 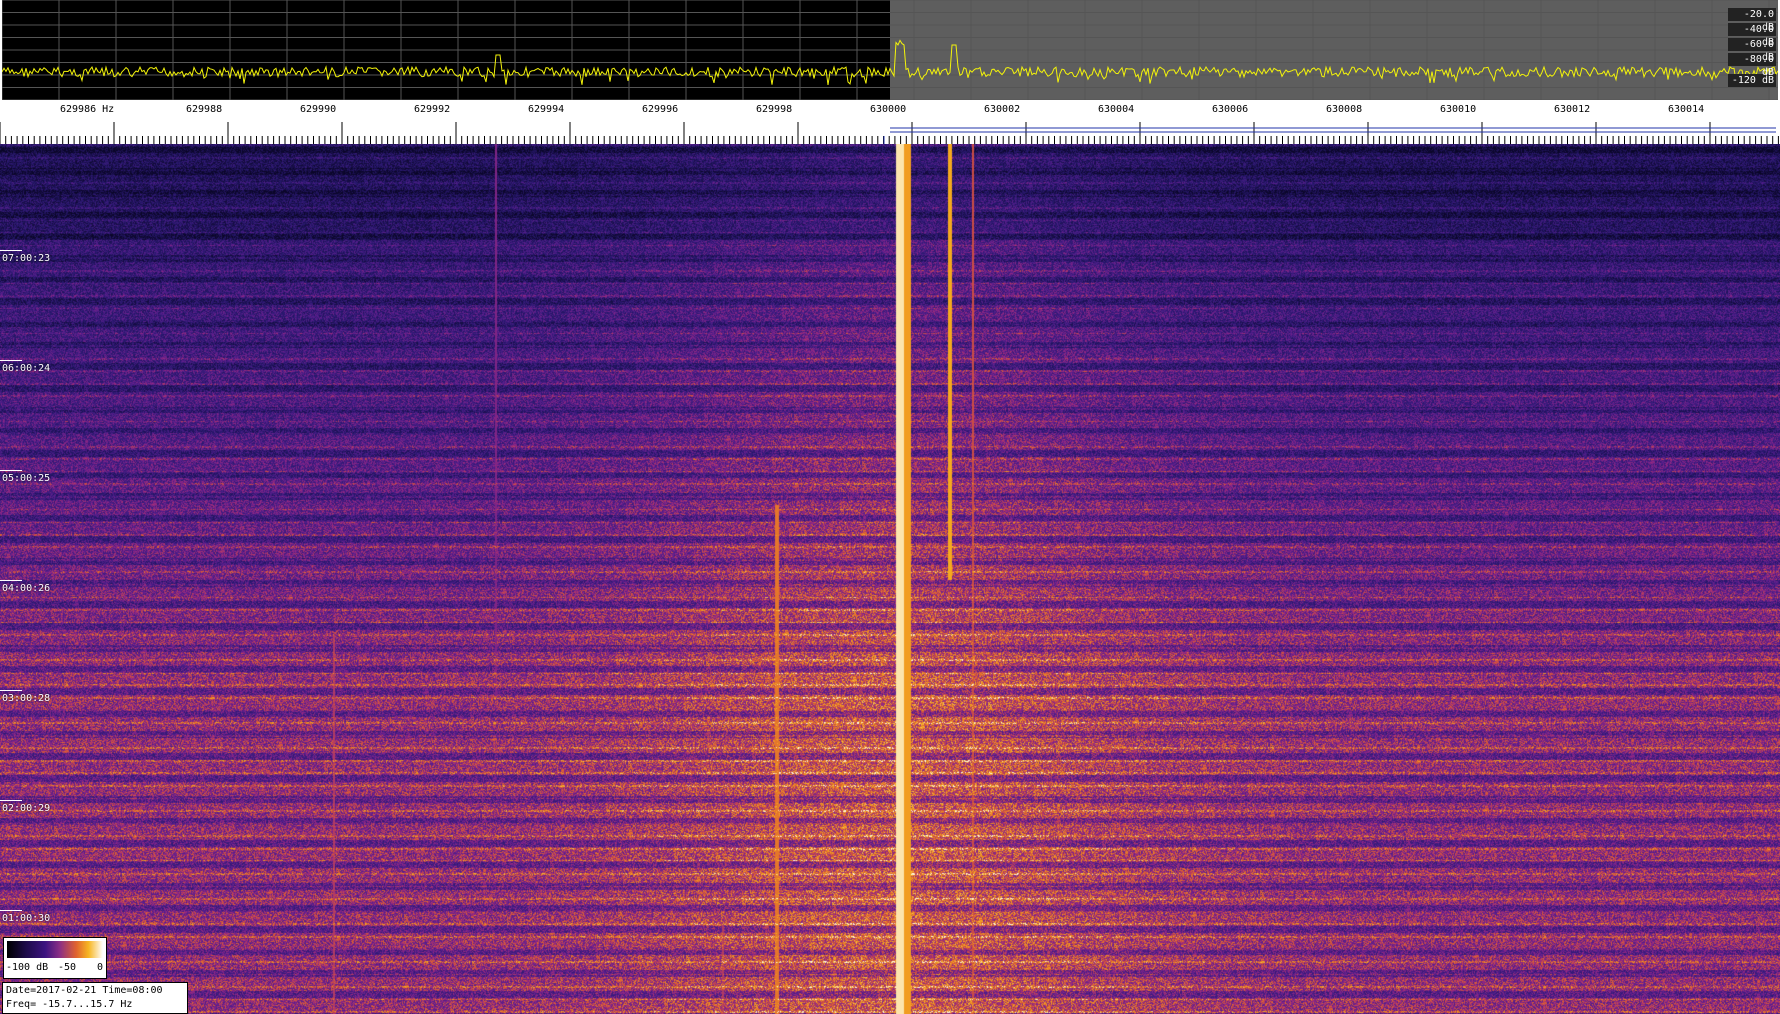 I want to click on freq-label: 629992, so click(x=432, y=109).